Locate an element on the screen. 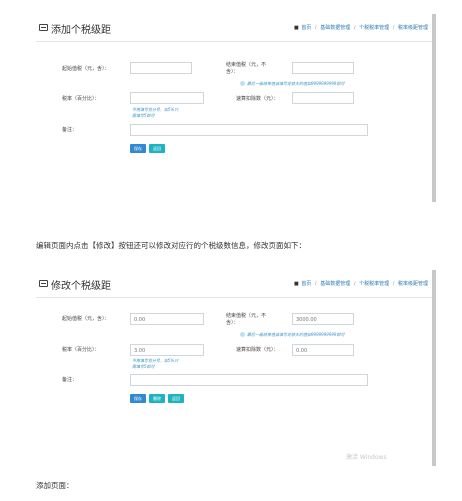 This screenshot has height=501, width=462. end-value-input is located at coordinates (323, 68).